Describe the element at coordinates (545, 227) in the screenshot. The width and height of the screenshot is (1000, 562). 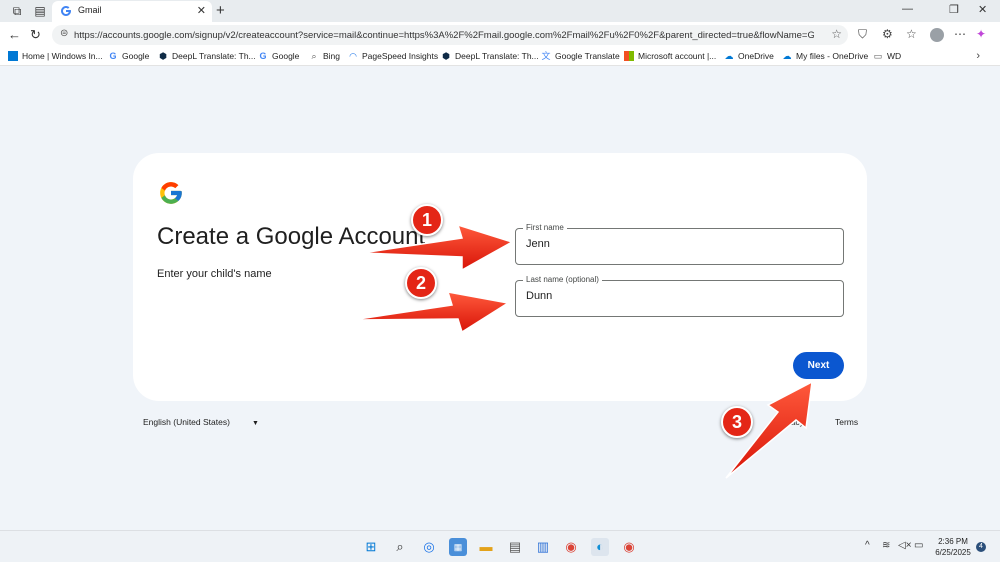
I see `first-name-label: First name` at that location.